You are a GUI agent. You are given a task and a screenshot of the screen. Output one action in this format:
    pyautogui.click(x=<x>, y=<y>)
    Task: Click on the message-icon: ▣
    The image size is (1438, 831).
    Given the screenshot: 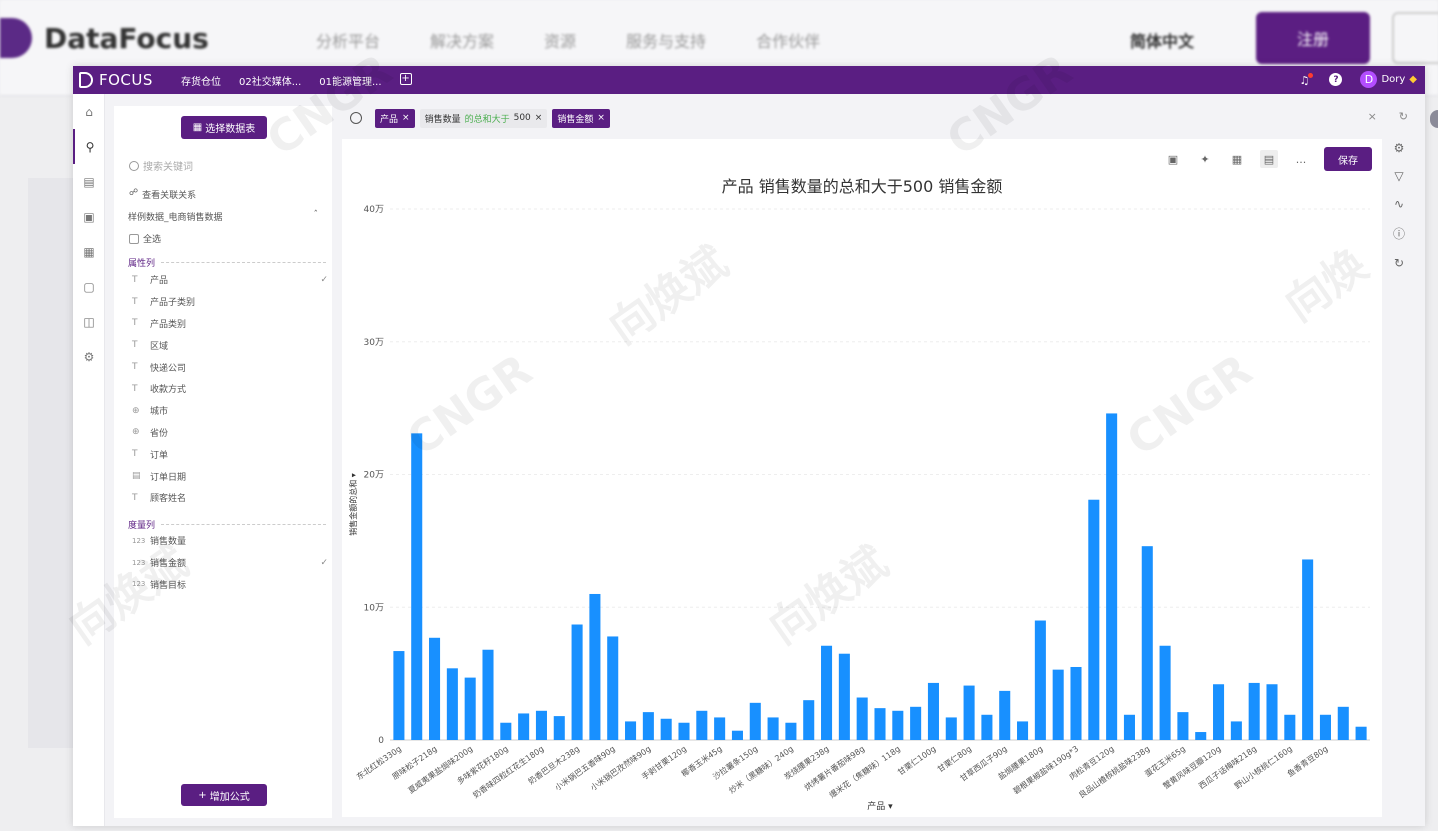 What is the action you would take?
    pyautogui.click(x=89, y=216)
    